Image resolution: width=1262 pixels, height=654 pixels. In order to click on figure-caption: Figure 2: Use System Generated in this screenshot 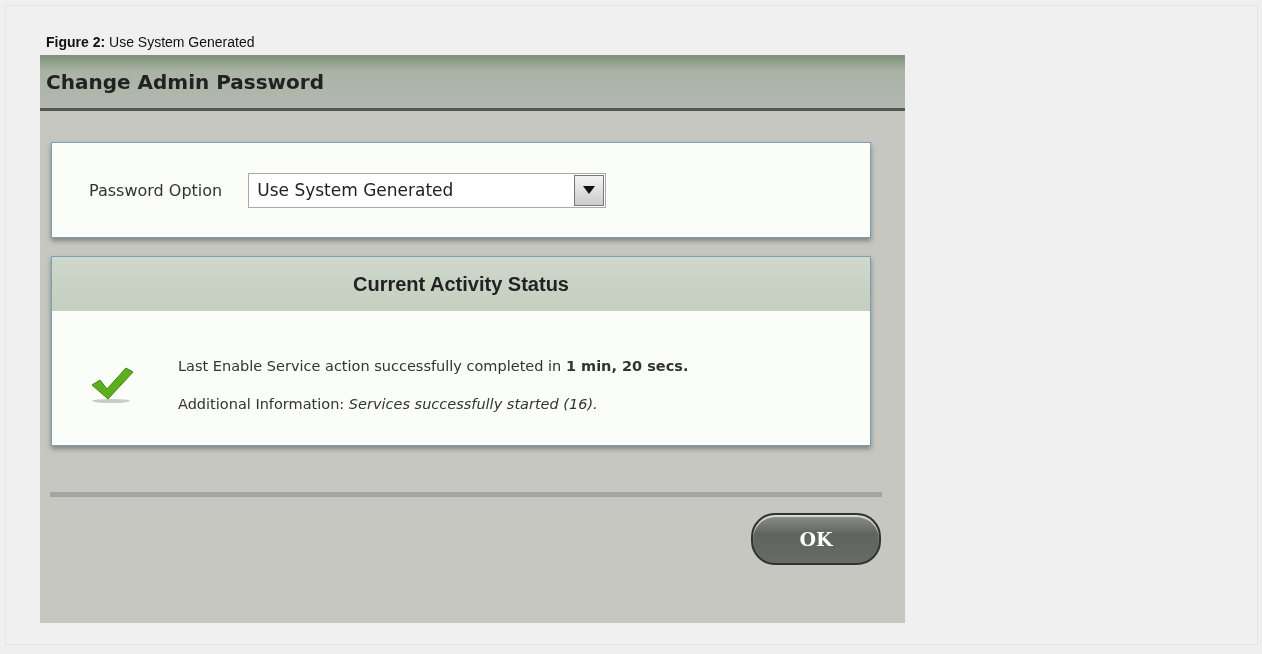, I will do `click(151, 42)`.